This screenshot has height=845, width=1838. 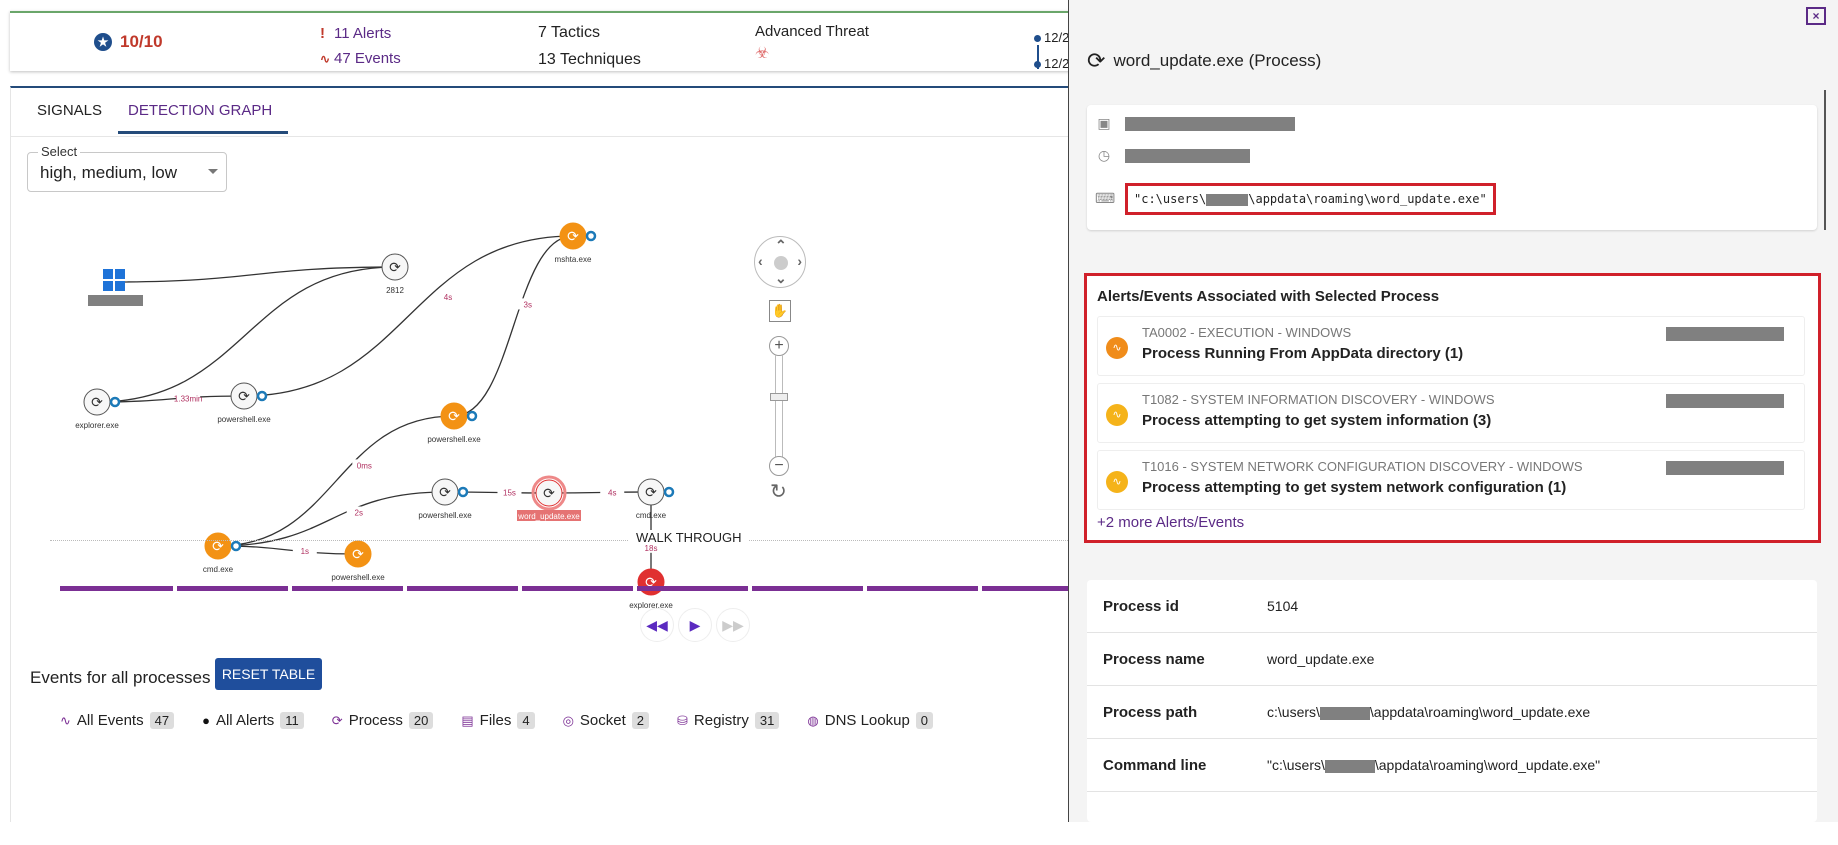 I want to click on pan-right-icon: ›, so click(x=799, y=261).